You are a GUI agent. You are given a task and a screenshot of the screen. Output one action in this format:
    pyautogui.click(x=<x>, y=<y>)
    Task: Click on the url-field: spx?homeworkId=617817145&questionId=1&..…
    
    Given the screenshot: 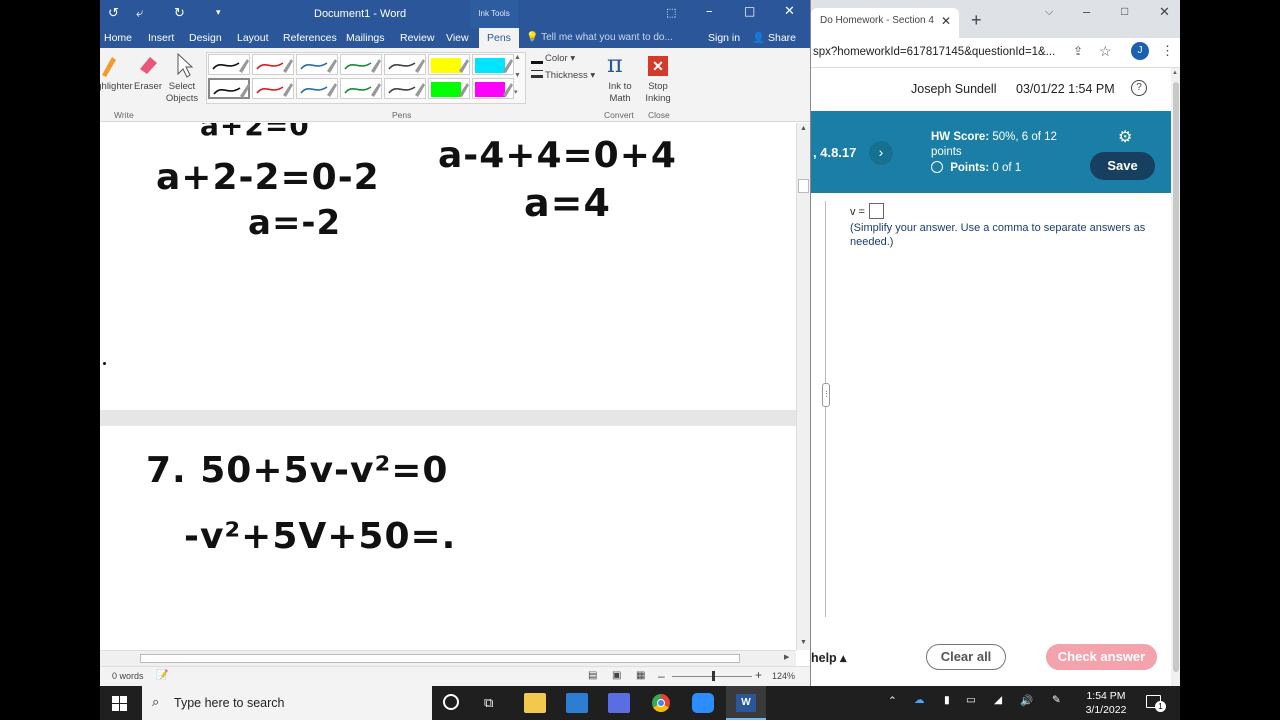 What is the action you would take?
    pyautogui.click(x=934, y=52)
    